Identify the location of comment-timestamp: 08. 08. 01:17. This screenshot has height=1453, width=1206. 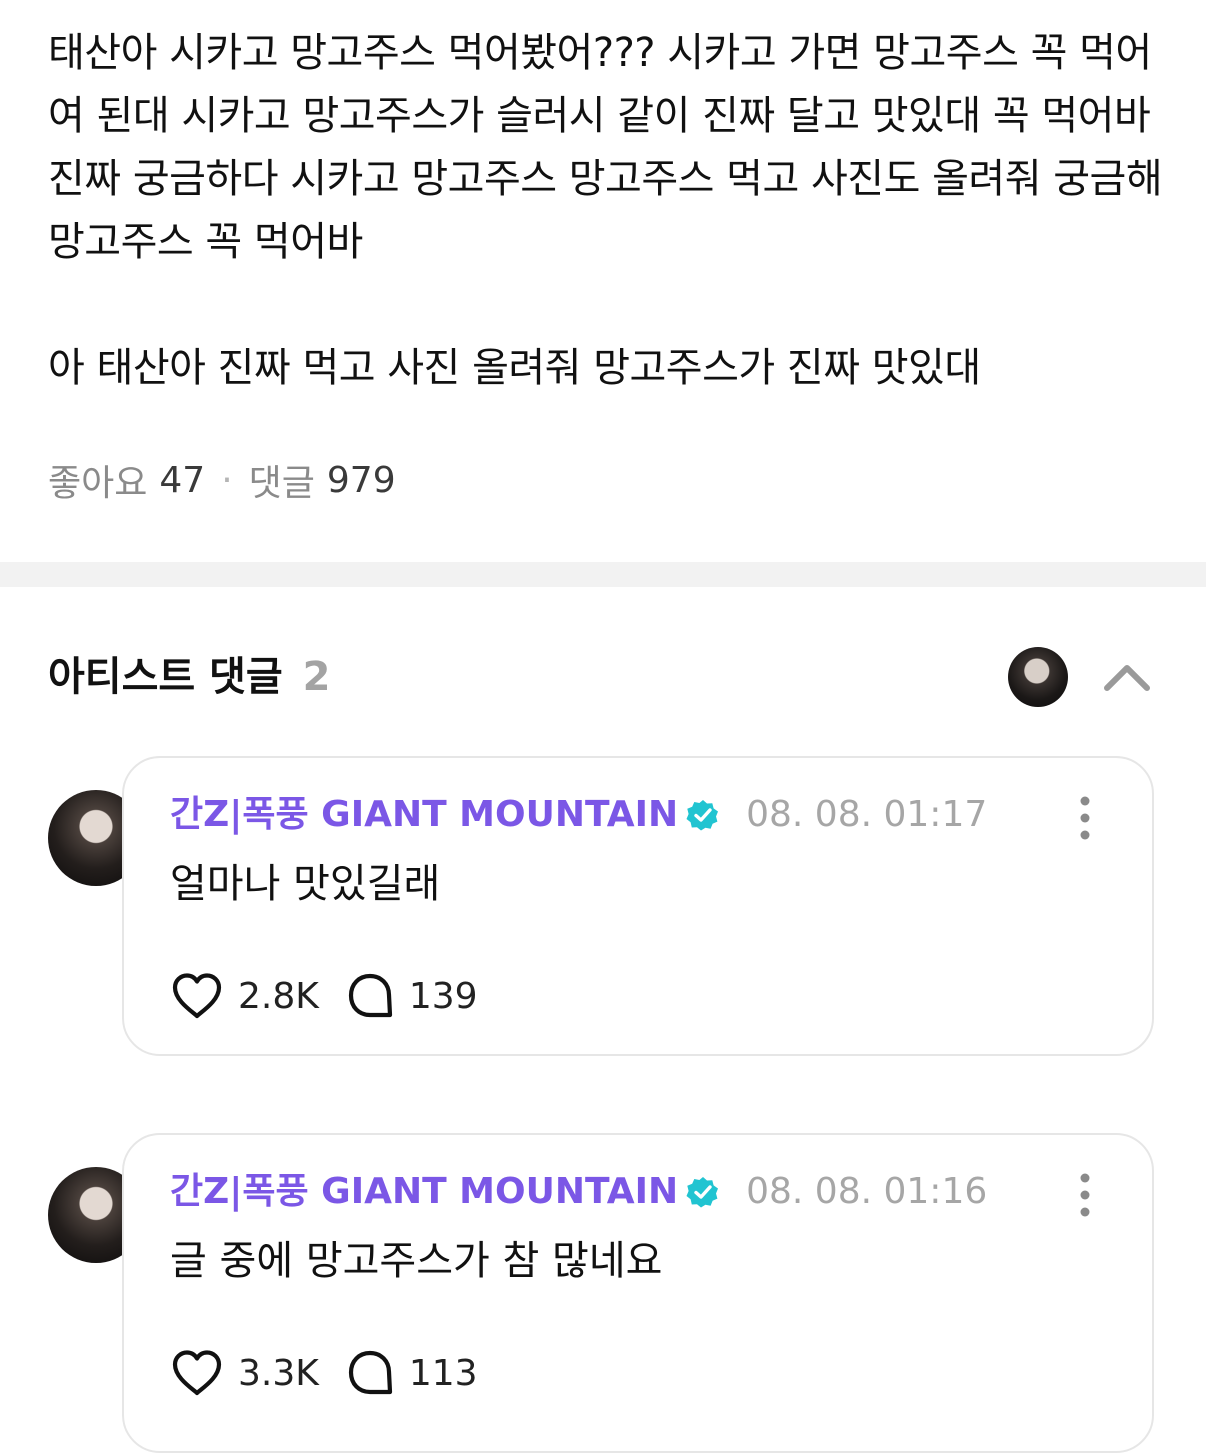
(867, 814).